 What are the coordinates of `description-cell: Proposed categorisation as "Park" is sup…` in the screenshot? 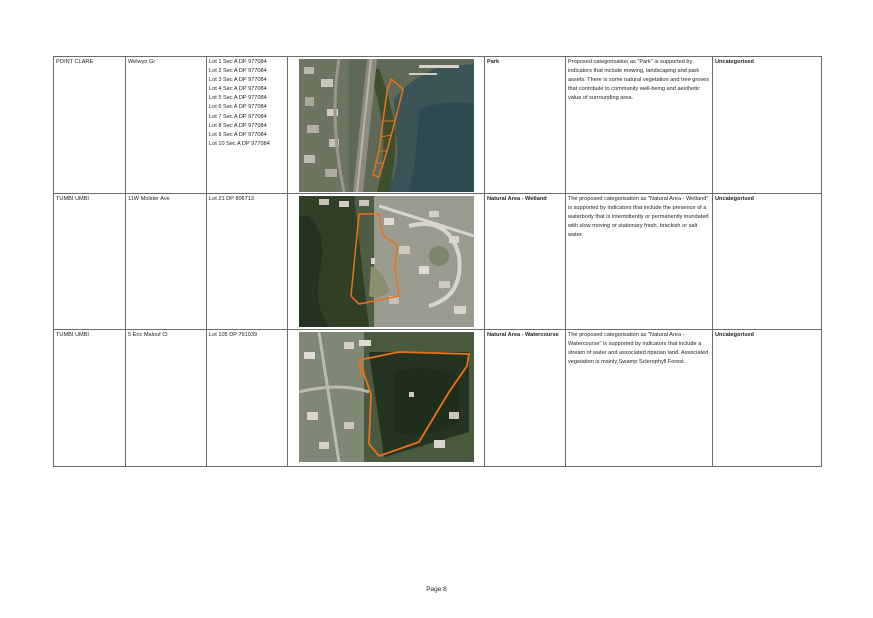 It's located at (639, 125).